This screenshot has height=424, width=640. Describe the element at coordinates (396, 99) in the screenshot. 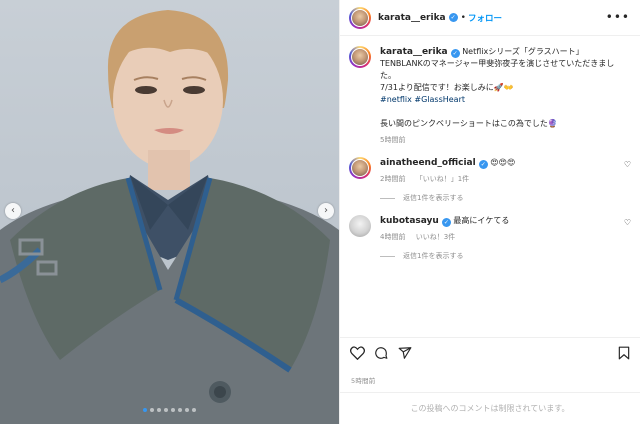

I see `hashtag-link: #netflix` at that location.